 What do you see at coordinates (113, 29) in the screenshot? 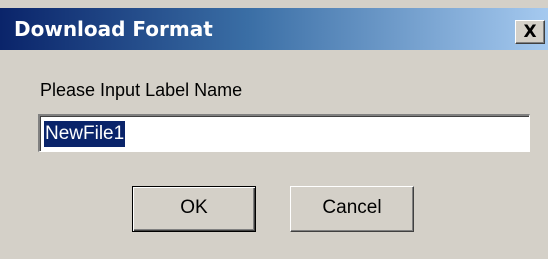
I see `dialog-title: Download Format` at bounding box center [113, 29].